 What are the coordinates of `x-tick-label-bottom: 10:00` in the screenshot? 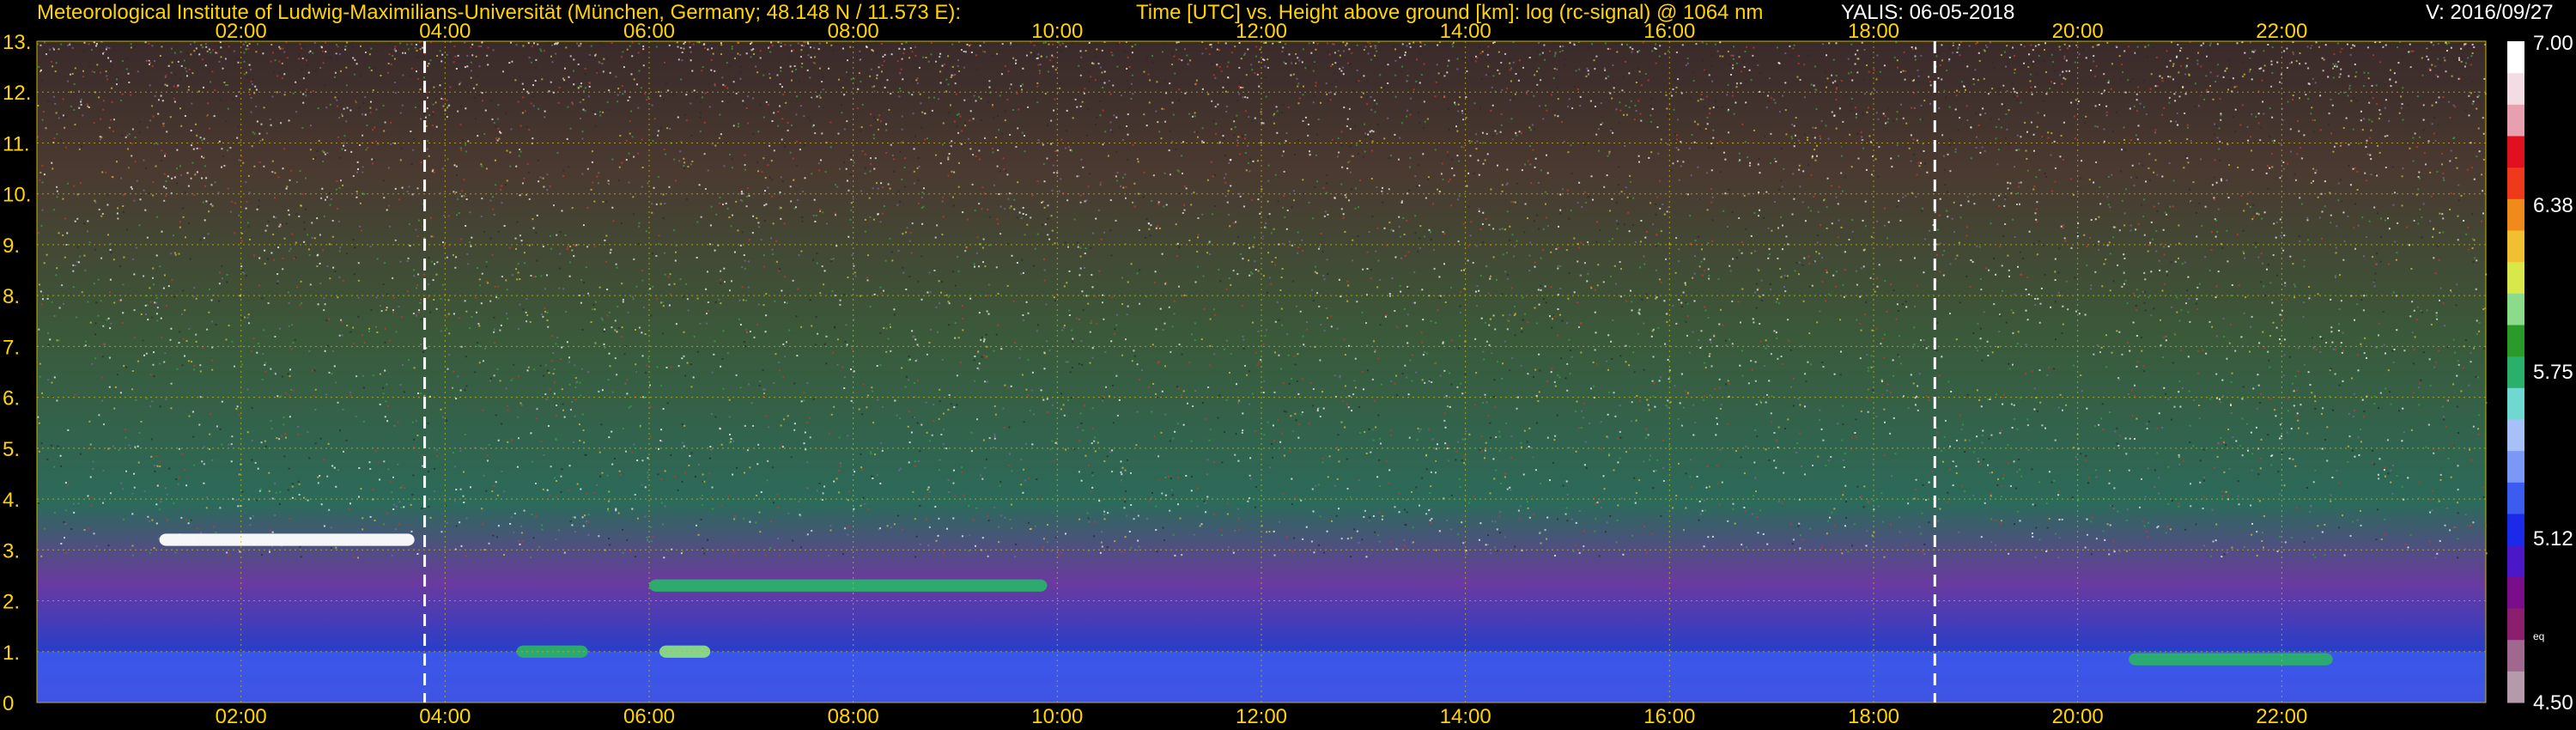 It's located at (1057, 716).